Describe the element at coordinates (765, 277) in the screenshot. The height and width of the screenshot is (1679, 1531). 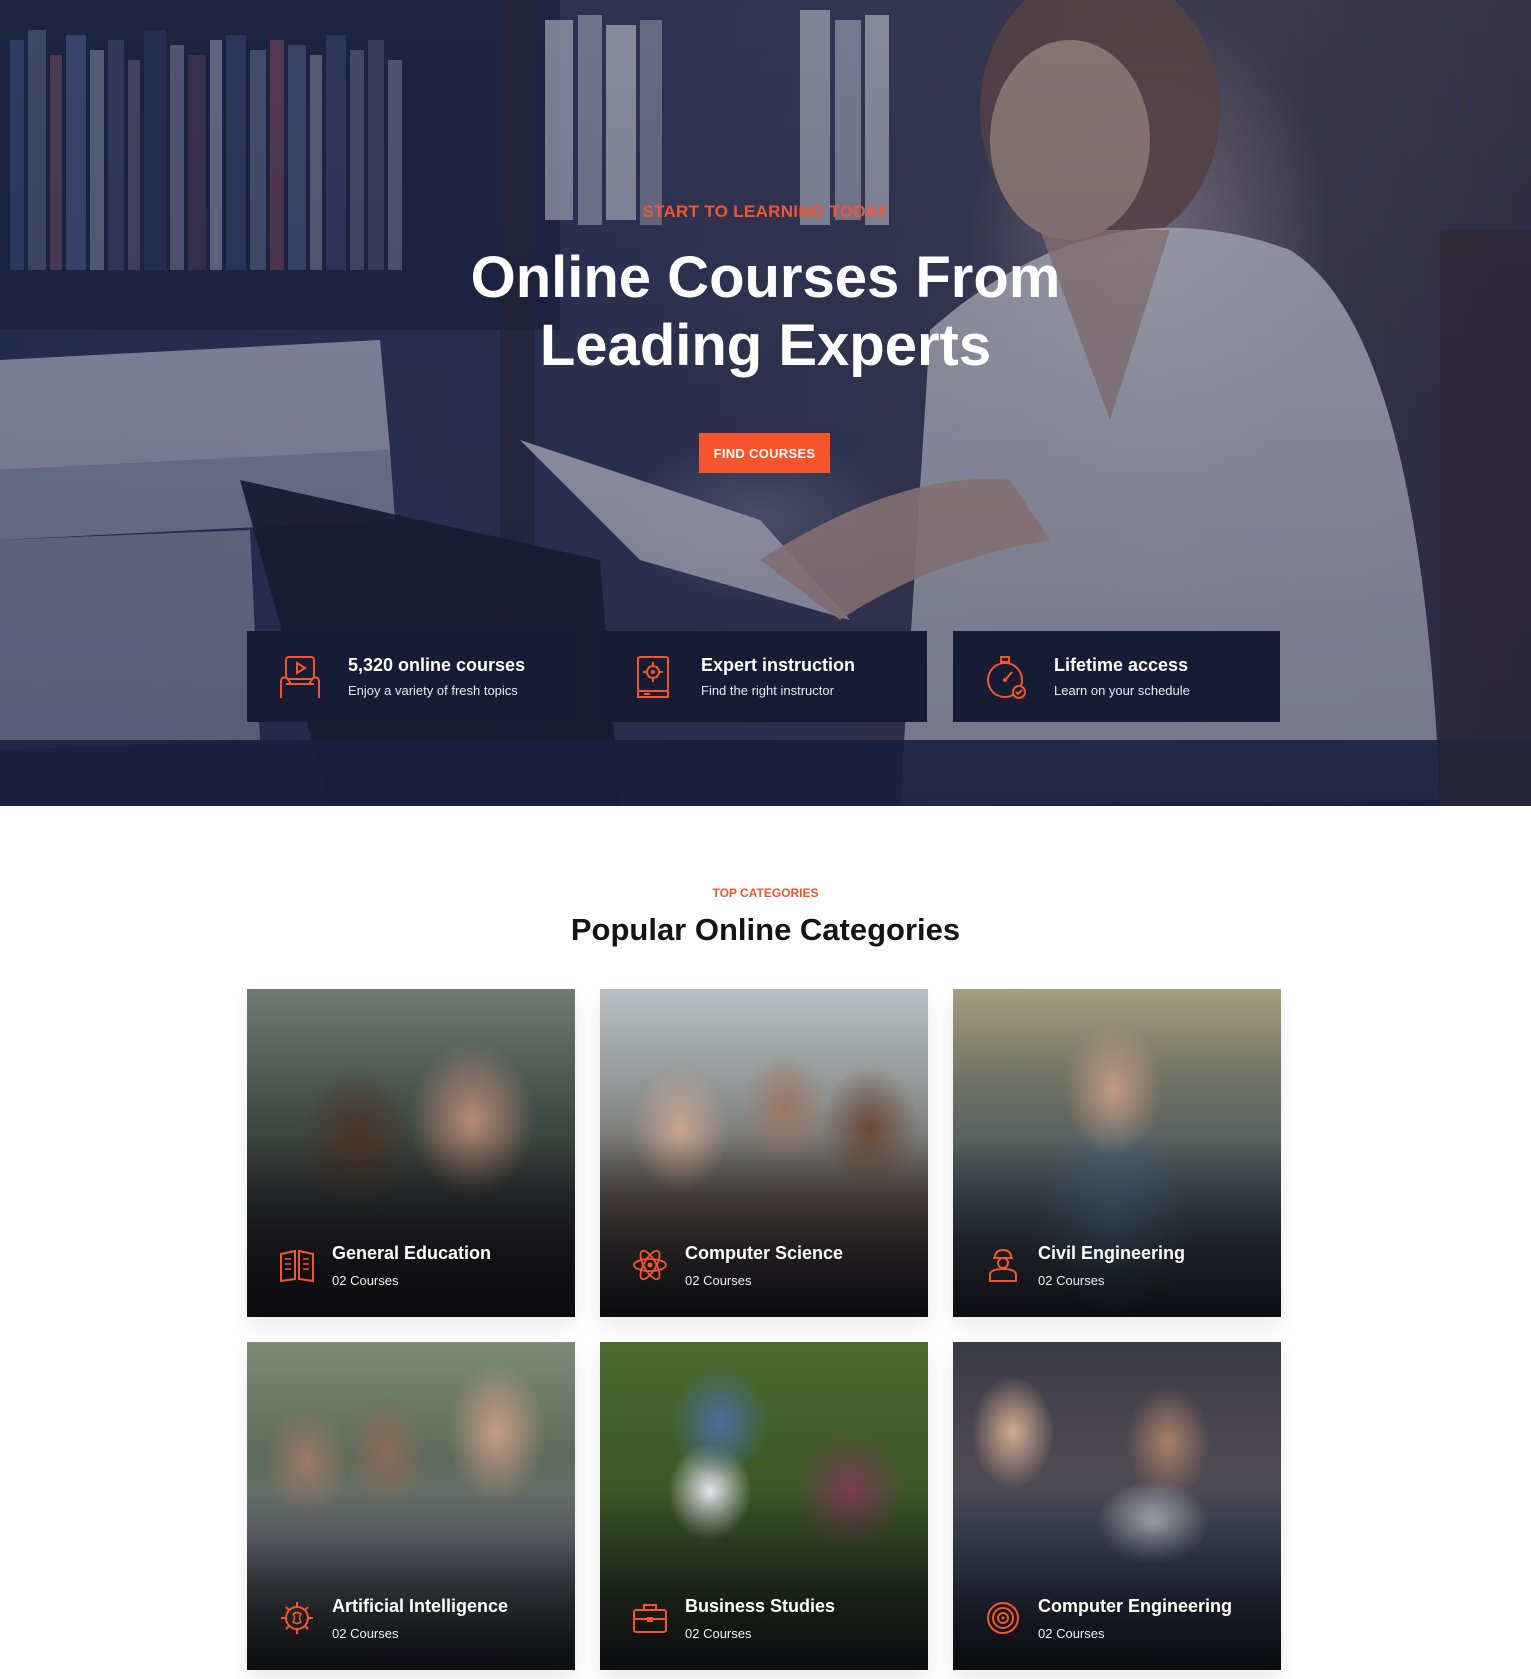
I see `hero-title-line1: Online Courses From` at that location.